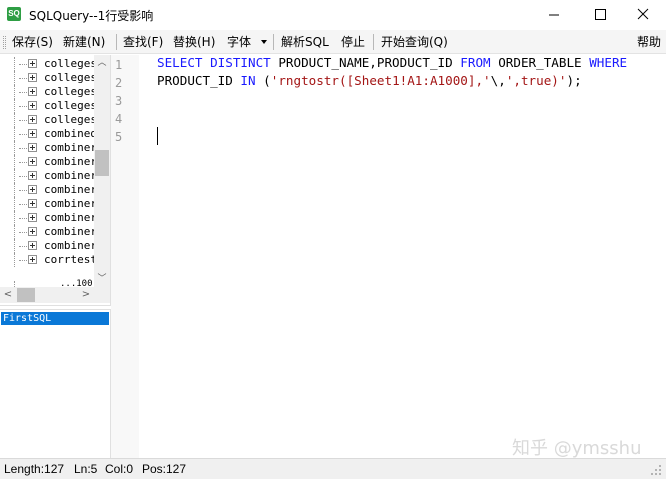  Describe the element at coordinates (264, 42) in the screenshot. I see `font-dropdown-icon` at that location.